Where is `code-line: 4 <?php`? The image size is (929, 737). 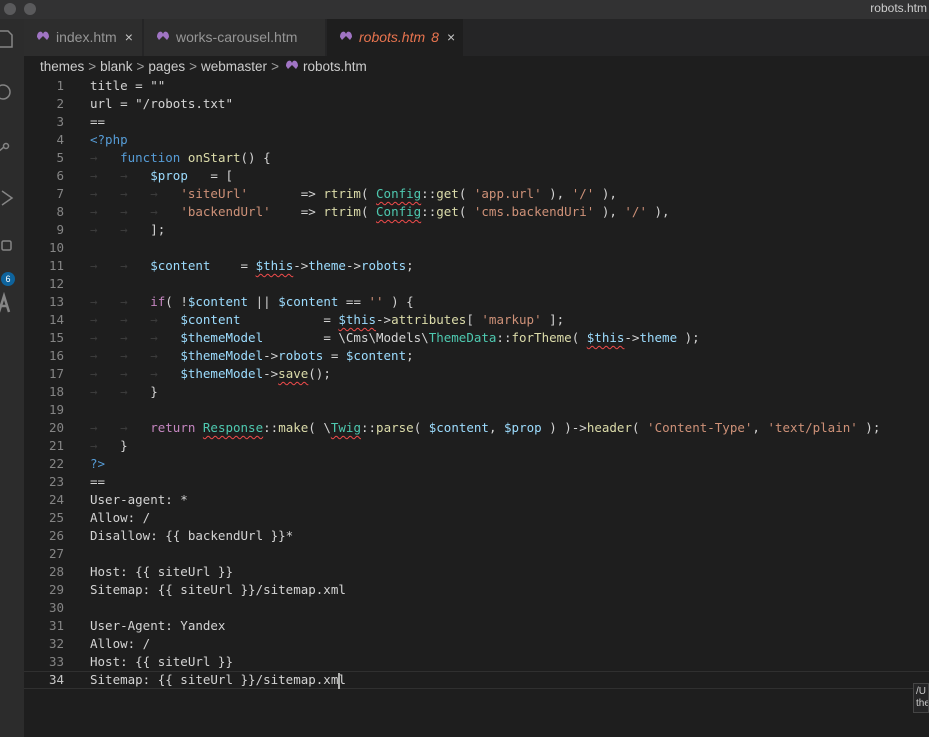
code-line: 4 <?php is located at coordinates (476, 140).